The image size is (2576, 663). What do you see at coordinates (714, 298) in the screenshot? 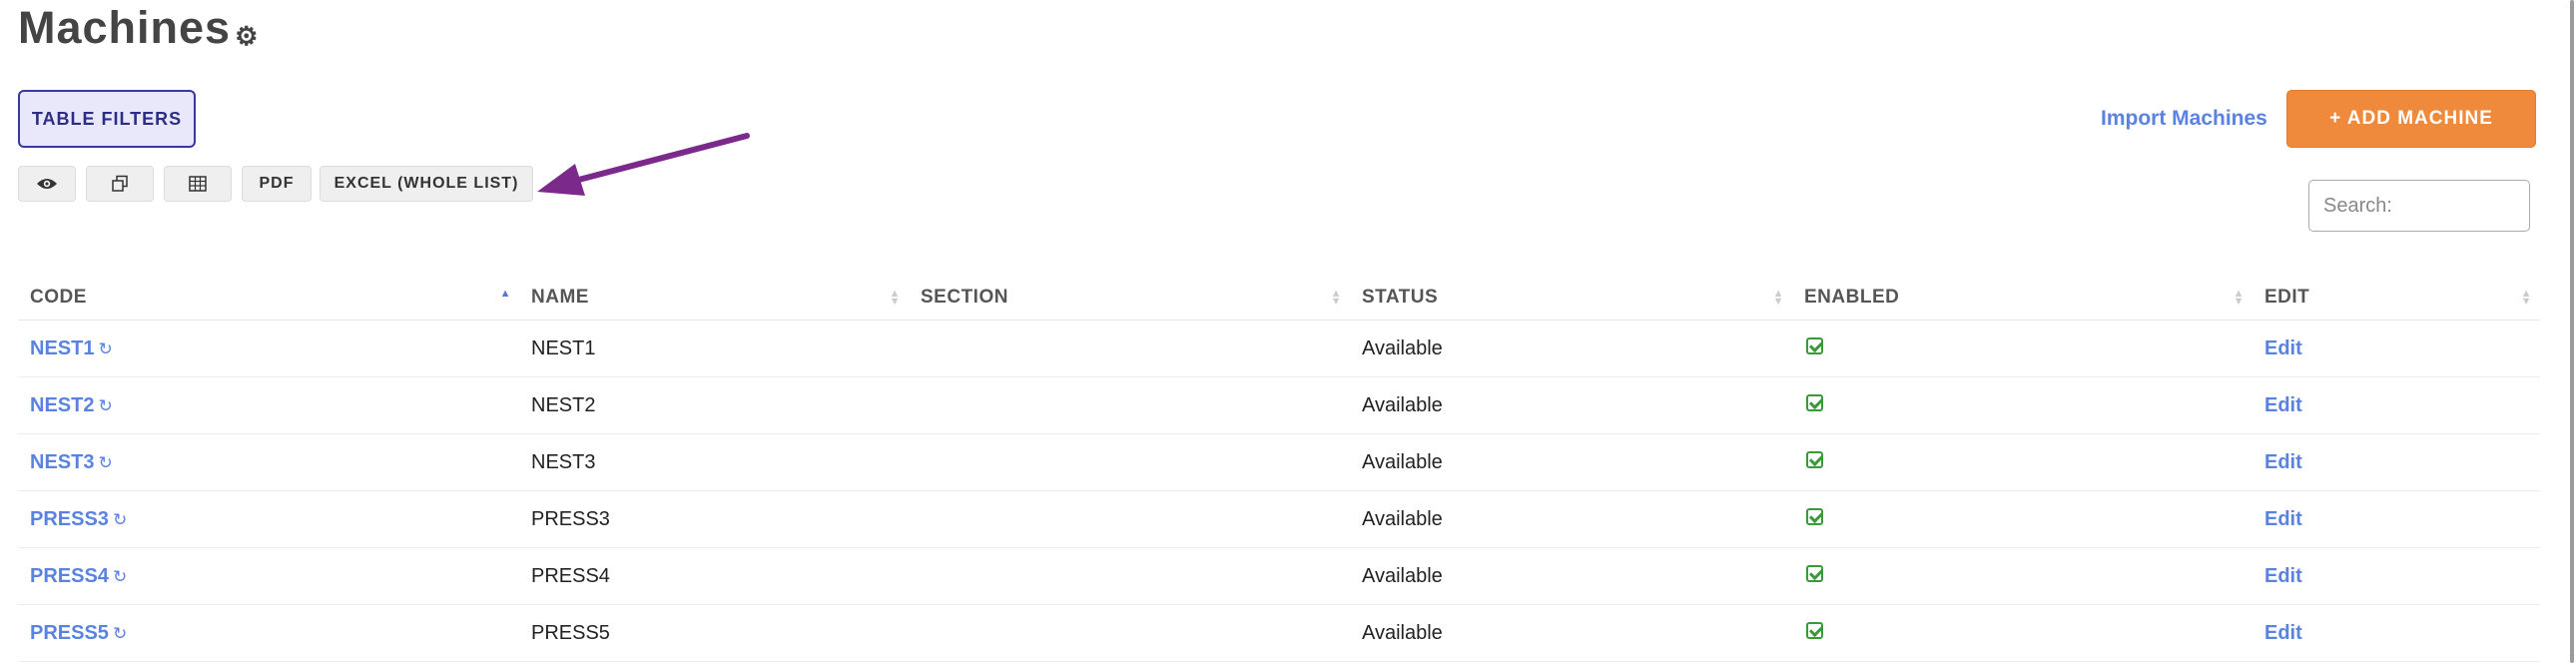
I see `column-header-name: NAME ▲ ▼` at bounding box center [714, 298].